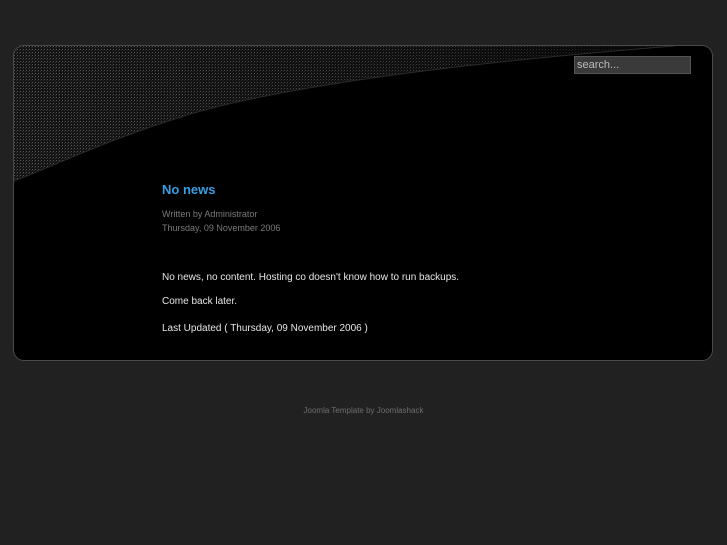 Image resolution: width=727 pixels, height=545 pixels. I want to click on footer-credit: Joomla Template by Joomlashack, so click(363, 410).